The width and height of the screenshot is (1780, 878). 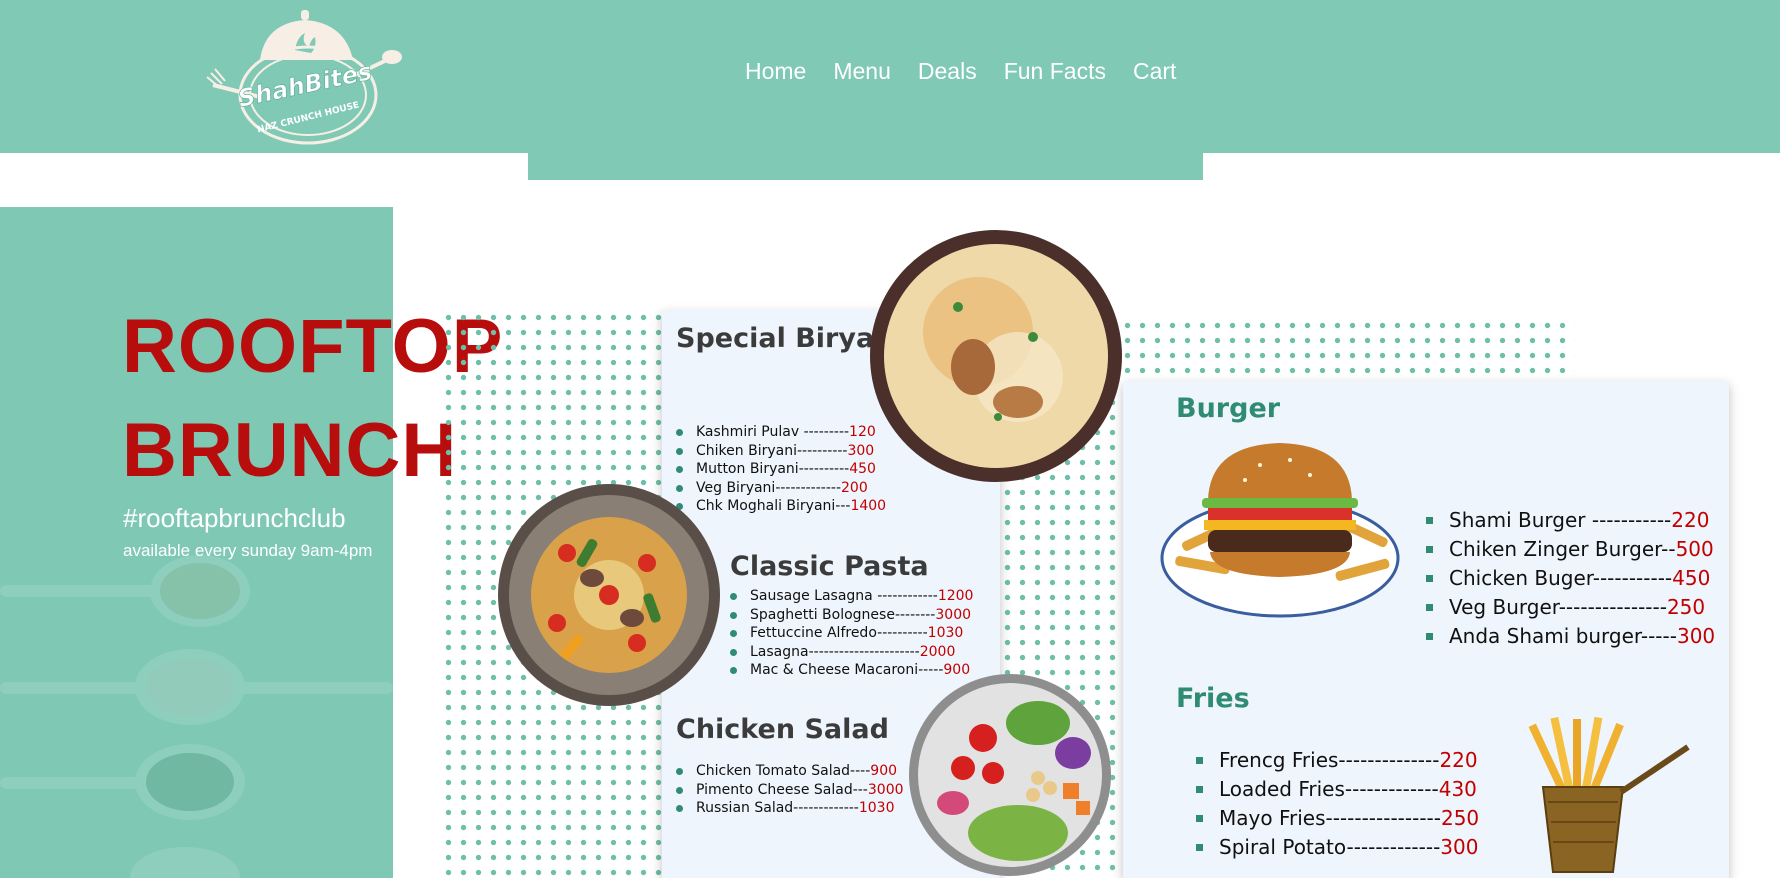 I want to click on list-item: Russian Salad-------------1030, so click(x=790, y=808).